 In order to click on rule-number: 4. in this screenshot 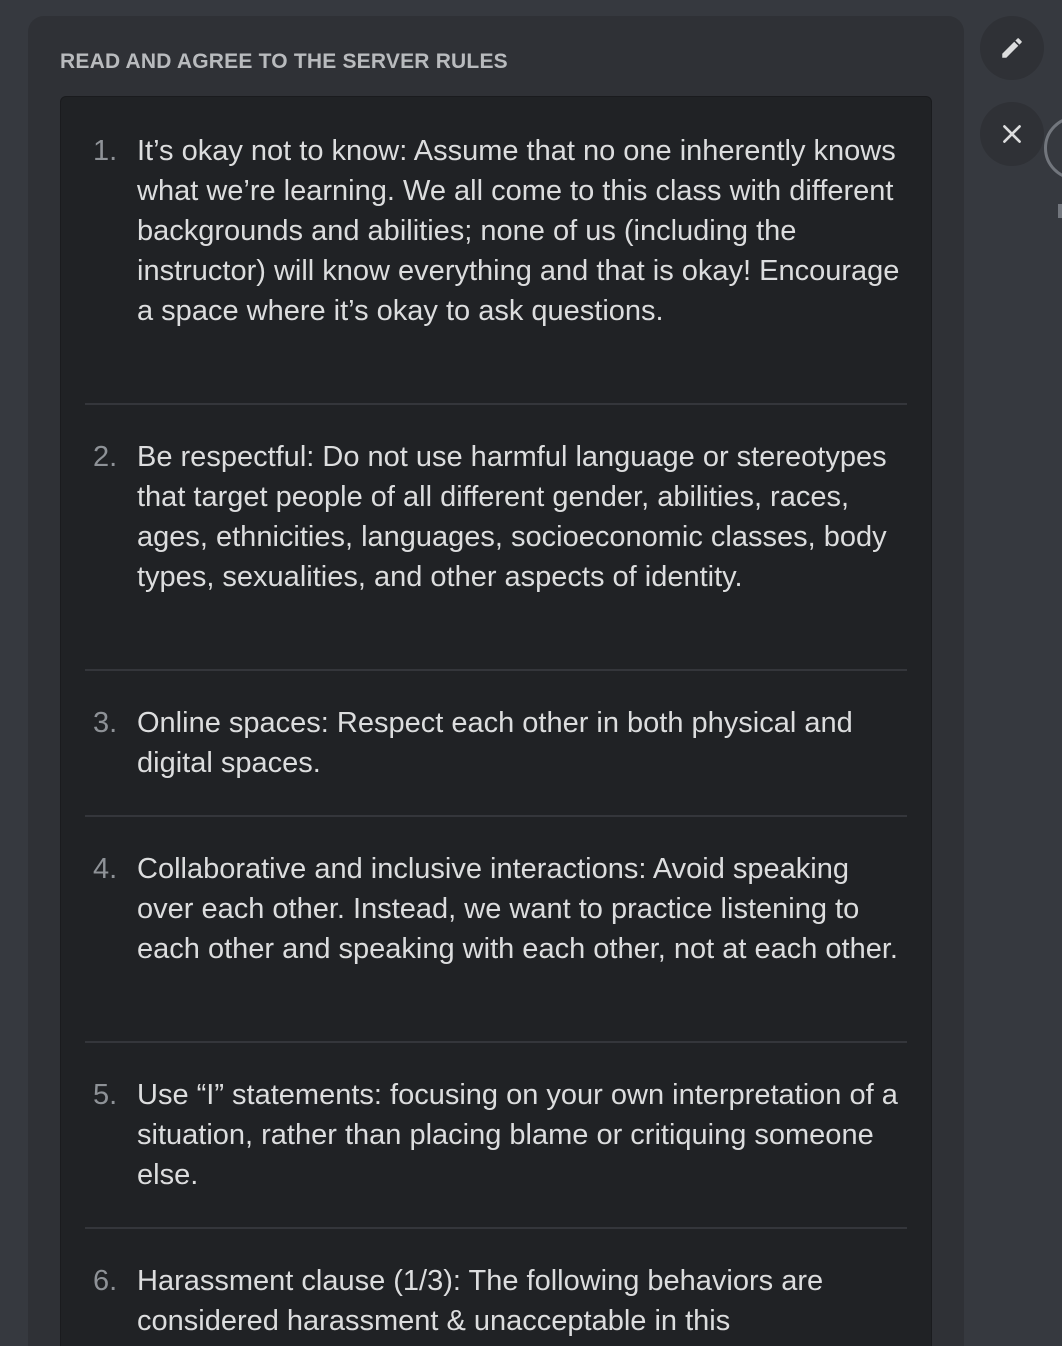, I will do `click(105, 869)`.